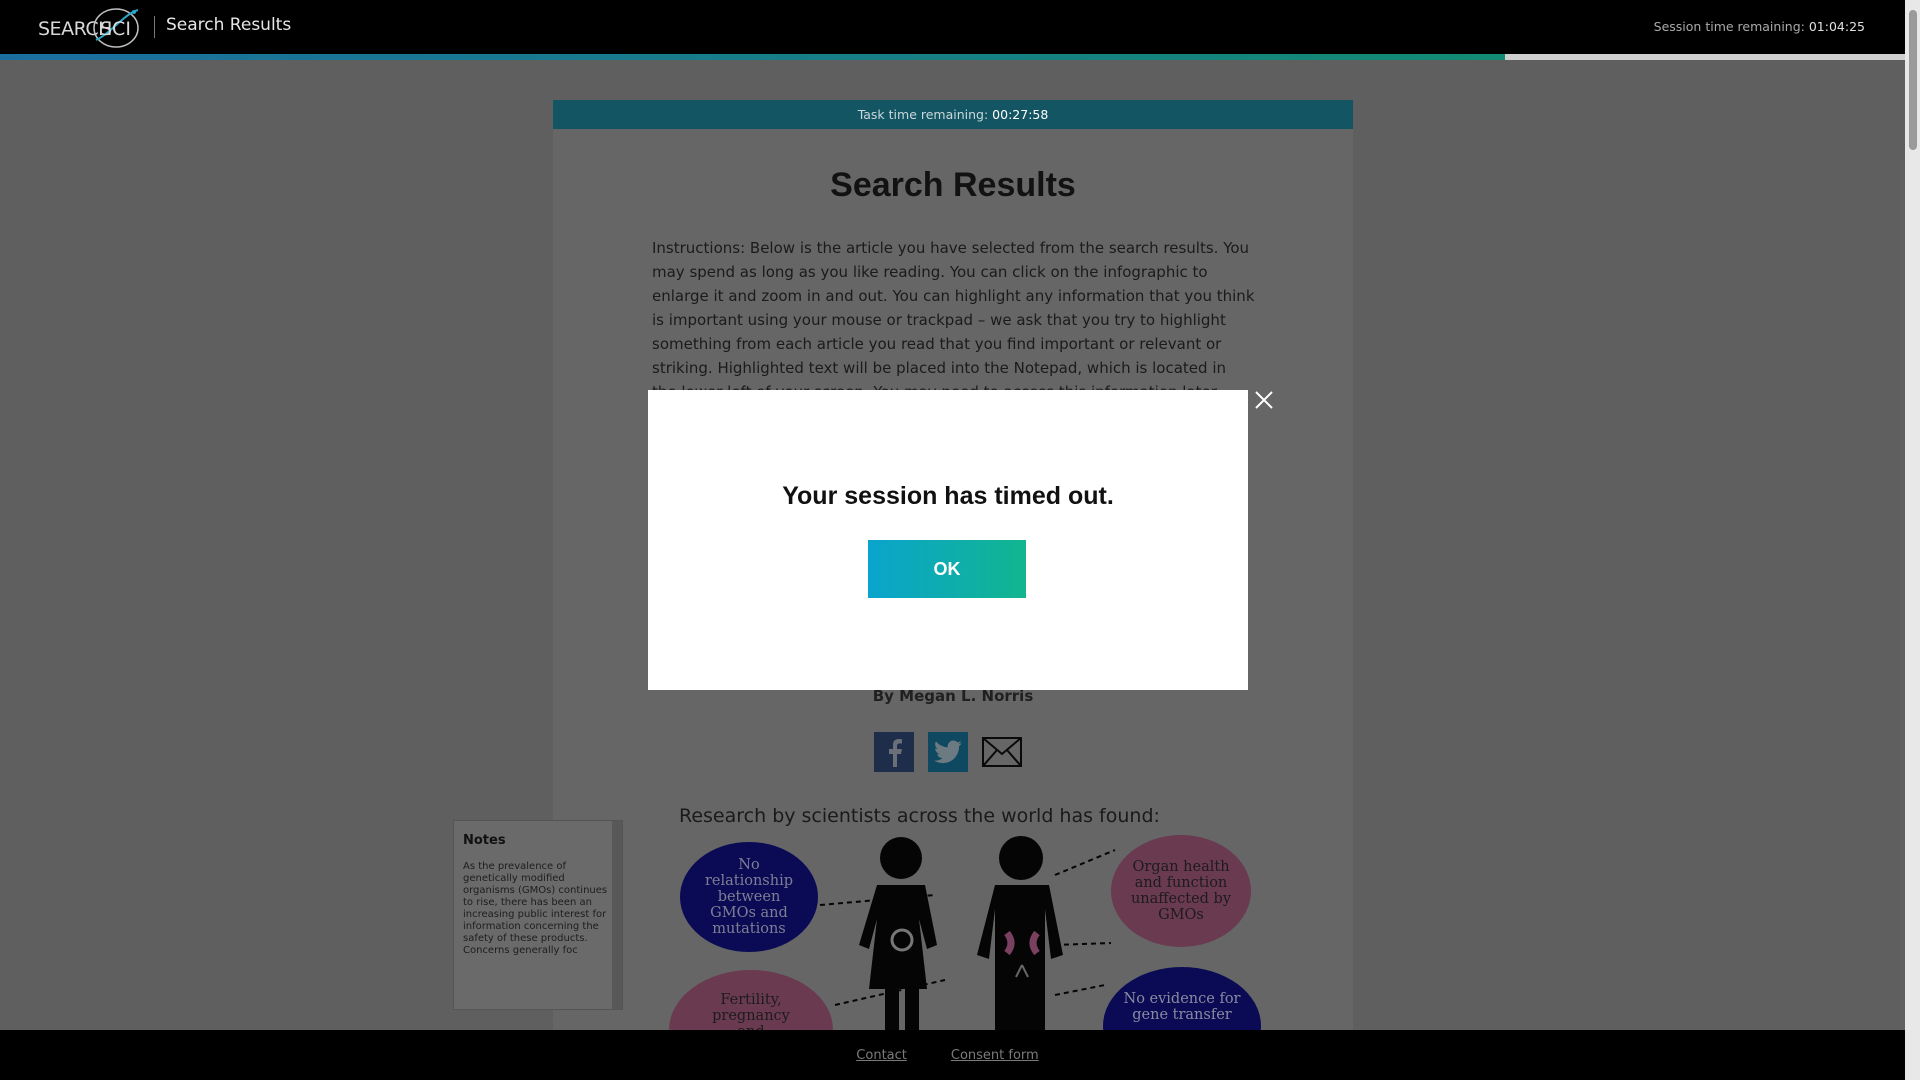 This screenshot has height=1080, width=1920. I want to click on notepad-title: Notes, so click(484, 840).